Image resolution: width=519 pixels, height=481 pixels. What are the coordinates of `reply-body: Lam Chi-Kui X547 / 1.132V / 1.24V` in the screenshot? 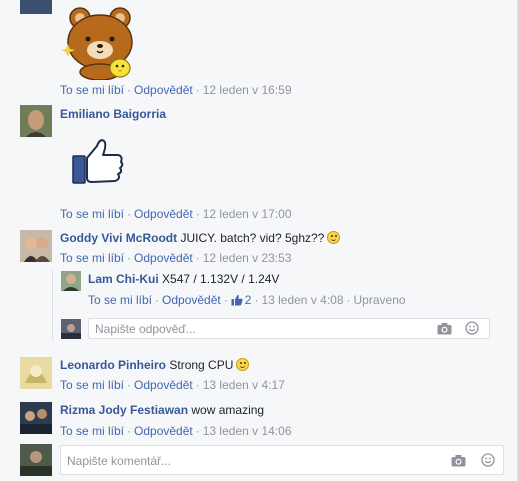 It's located at (183, 279).